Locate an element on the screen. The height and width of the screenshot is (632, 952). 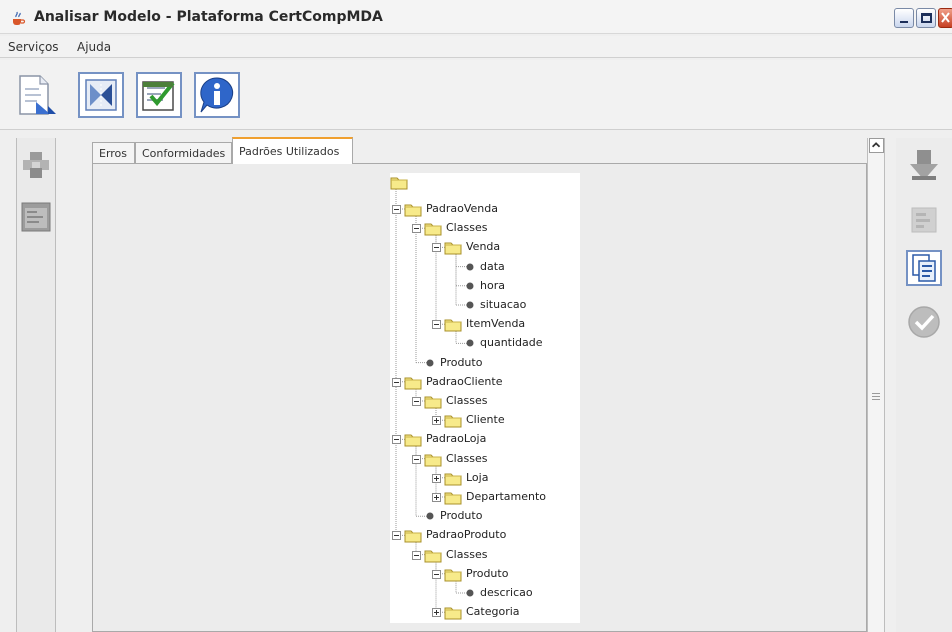
download-button is located at coordinates (924, 166).